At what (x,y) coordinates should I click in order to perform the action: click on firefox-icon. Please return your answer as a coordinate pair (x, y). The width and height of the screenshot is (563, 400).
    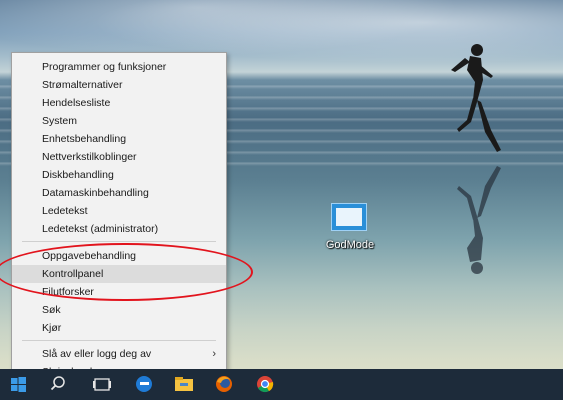
    Looking at the image, I should click on (224, 384).